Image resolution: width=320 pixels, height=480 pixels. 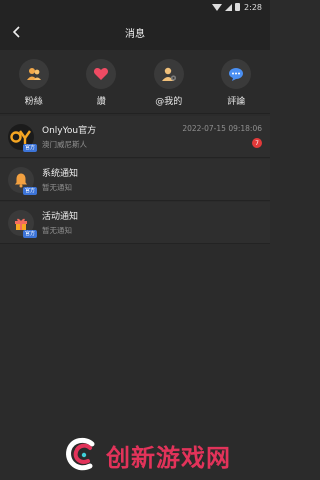 I want to click on message-text: OnlyYou官方 澳门威尼斯人, so click(x=69, y=136).